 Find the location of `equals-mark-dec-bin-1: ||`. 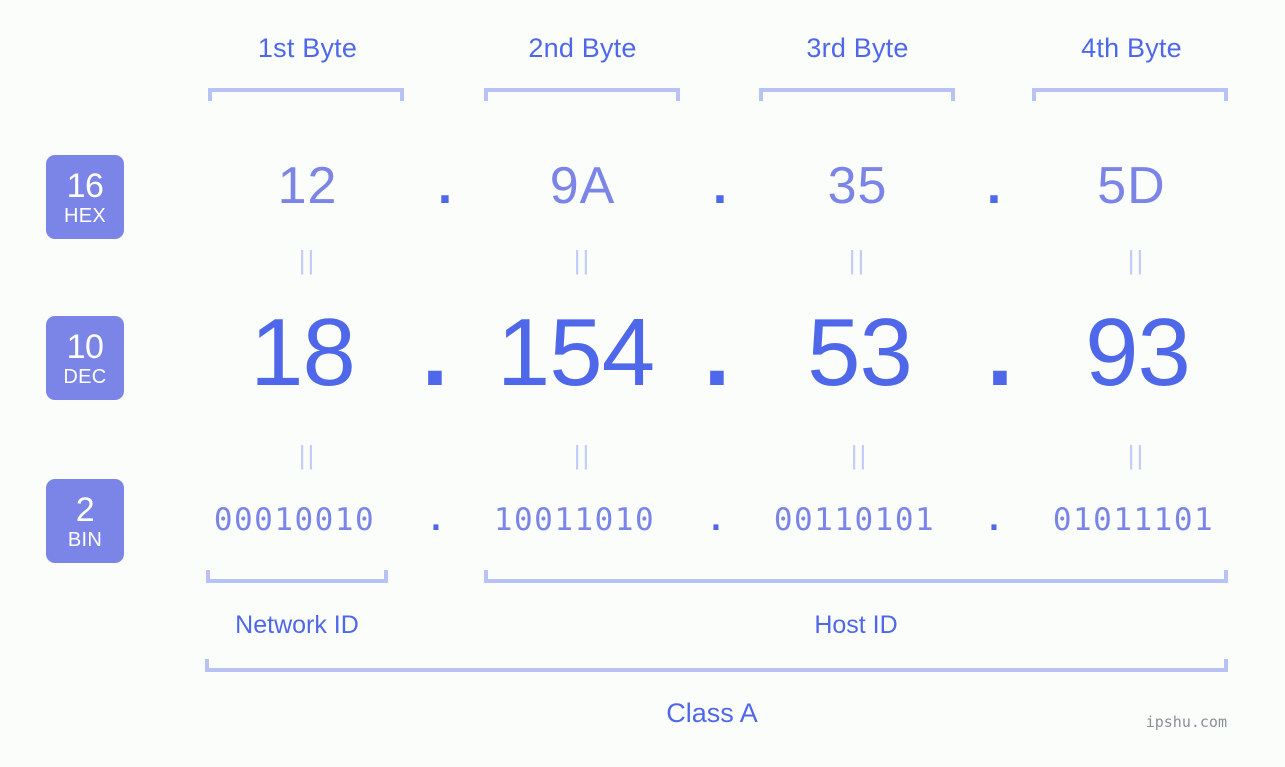

equals-mark-dec-bin-1: || is located at coordinates (307, 455).